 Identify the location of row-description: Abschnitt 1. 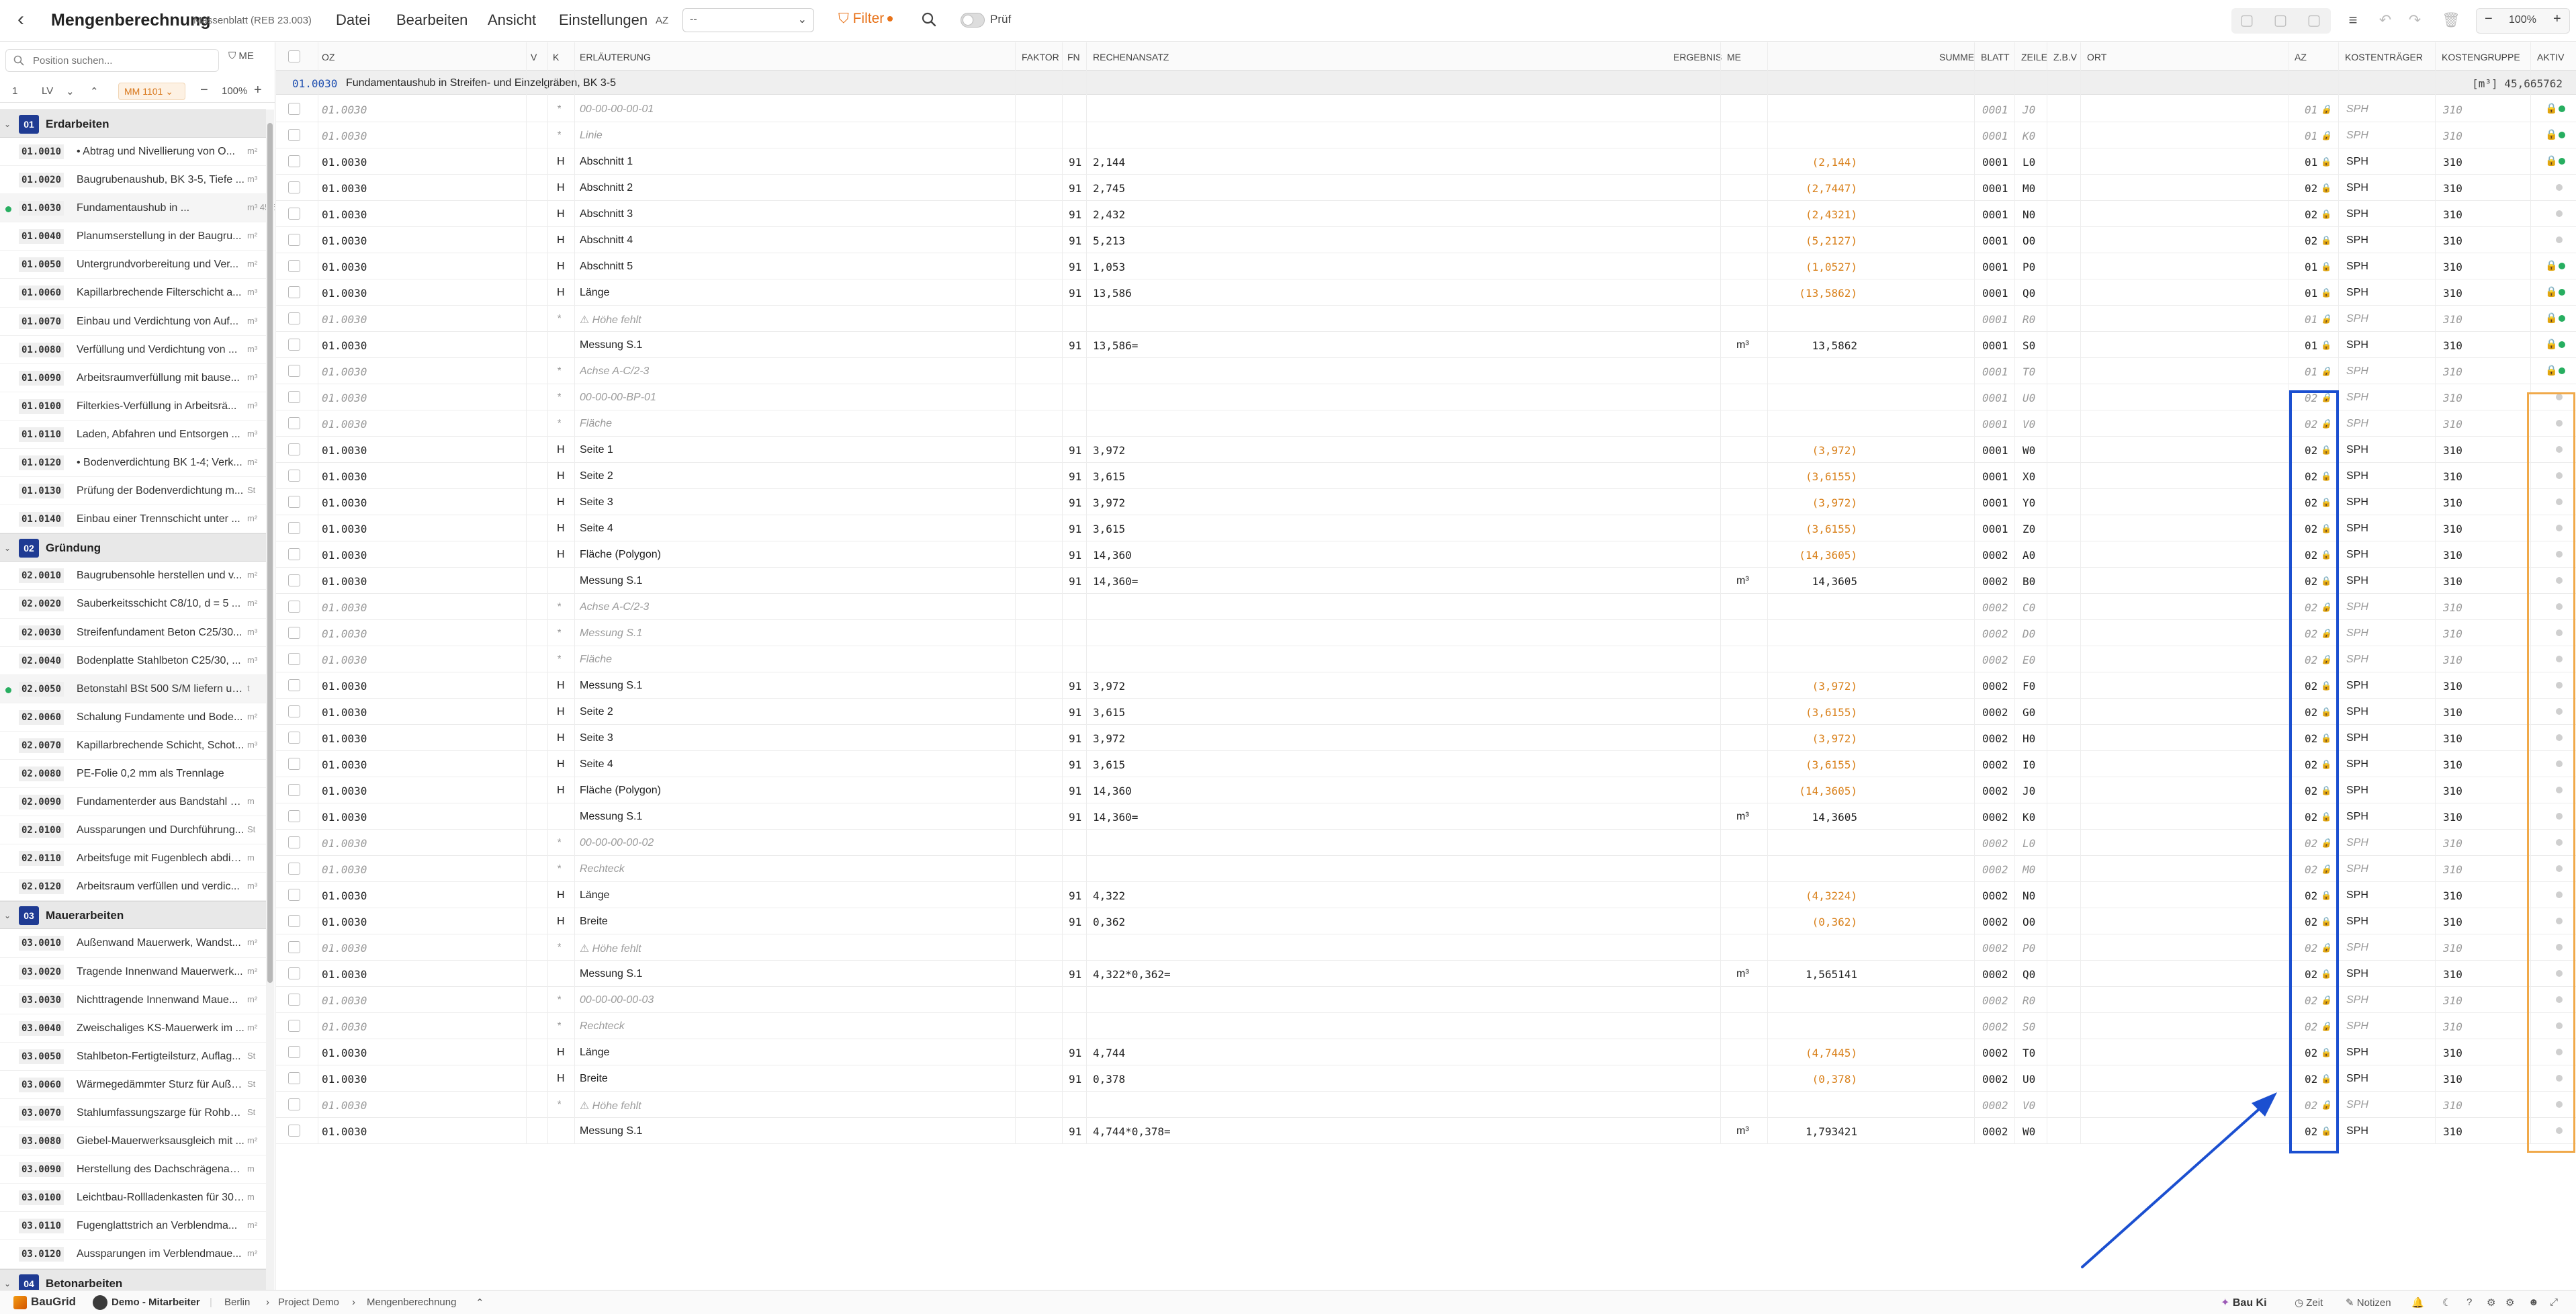
(607, 162).